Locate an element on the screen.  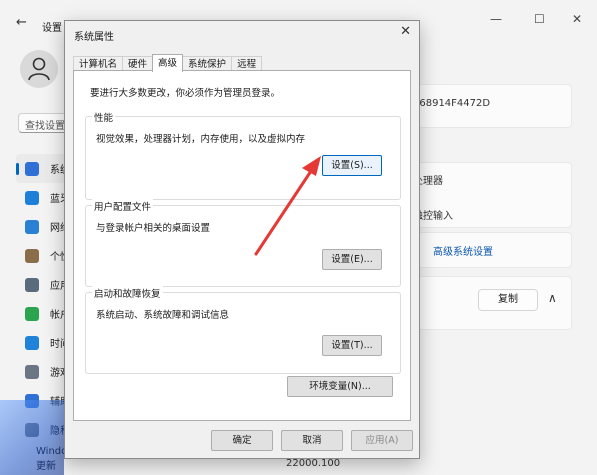
chevron-up-icon: ∧ is located at coordinates (552, 298).